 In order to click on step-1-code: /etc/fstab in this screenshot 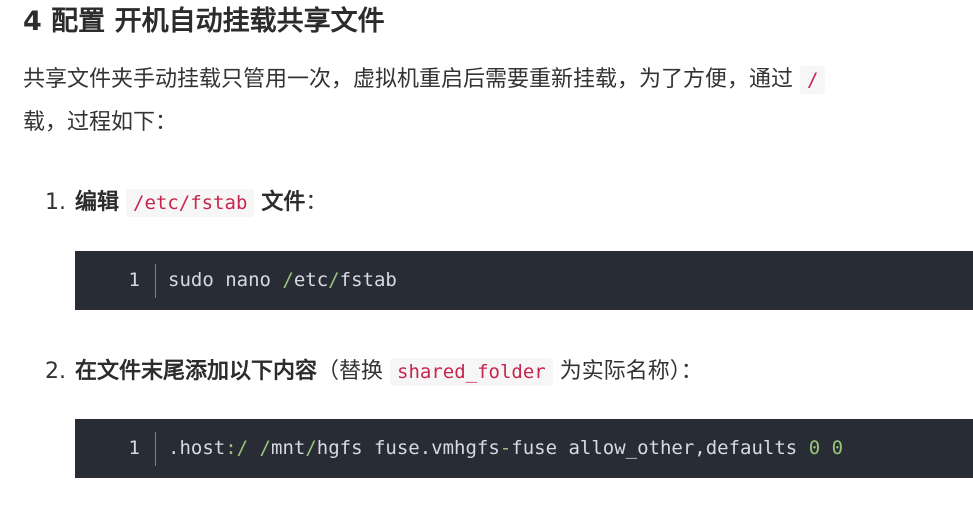, I will do `click(190, 203)`.